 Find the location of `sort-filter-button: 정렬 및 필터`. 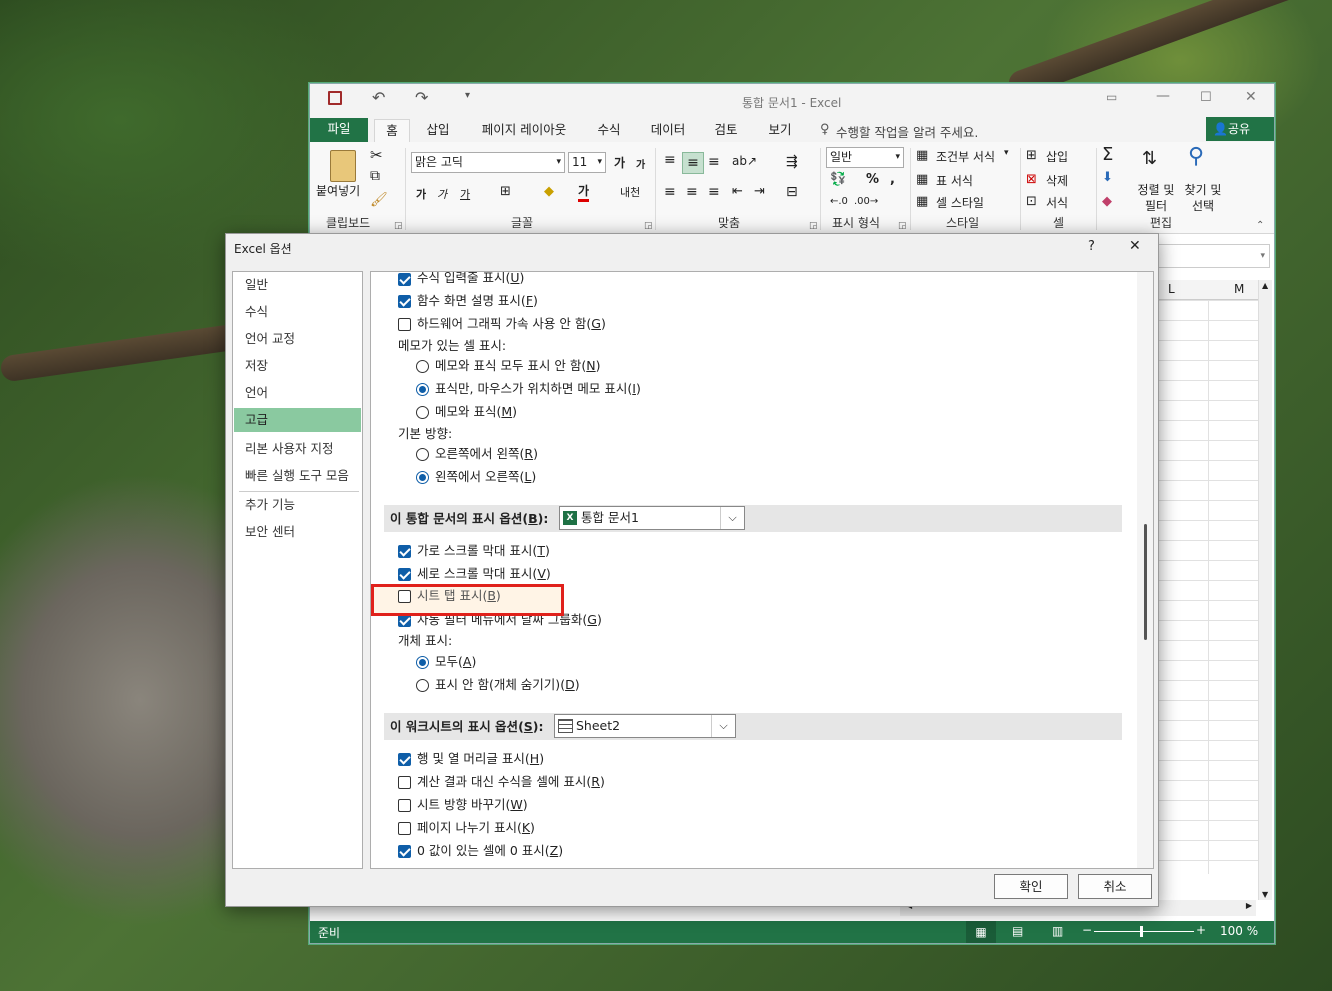

sort-filter-button: 정렬 및 필터 is located at coordinates (1156, 198).